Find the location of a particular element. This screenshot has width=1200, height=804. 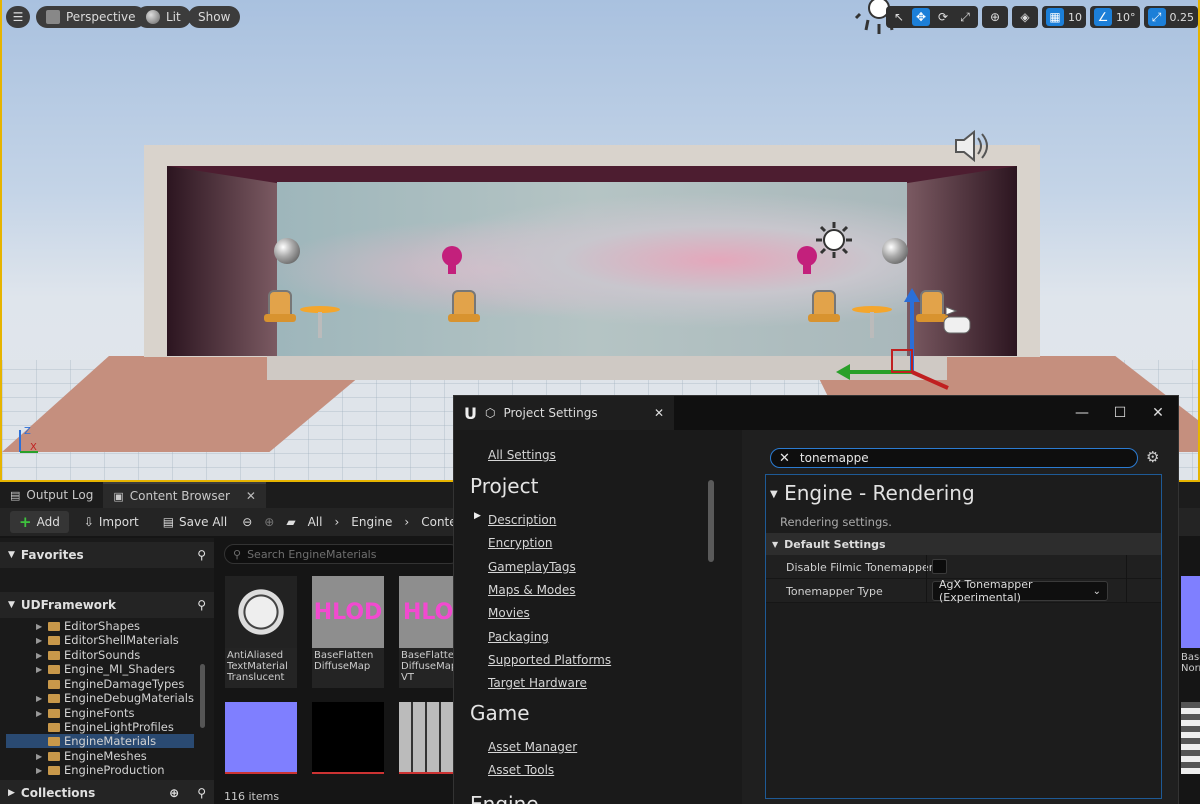

disable-filmic-checkbox is located at coordinates (939, 566).